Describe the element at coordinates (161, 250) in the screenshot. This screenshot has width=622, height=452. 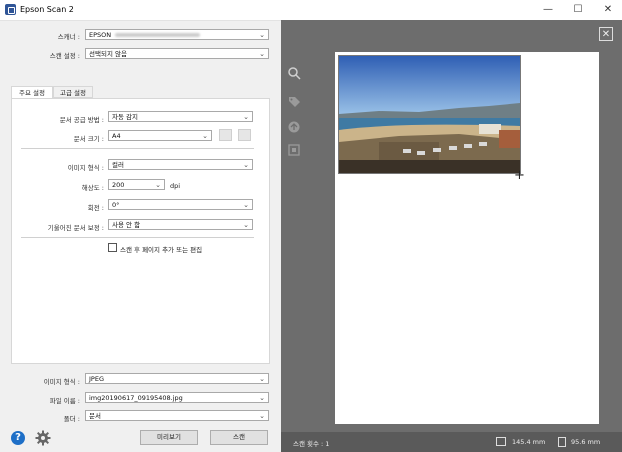
I see `add-edit-label: 스캔 후 페이지 추가 또는 편집` at that location.